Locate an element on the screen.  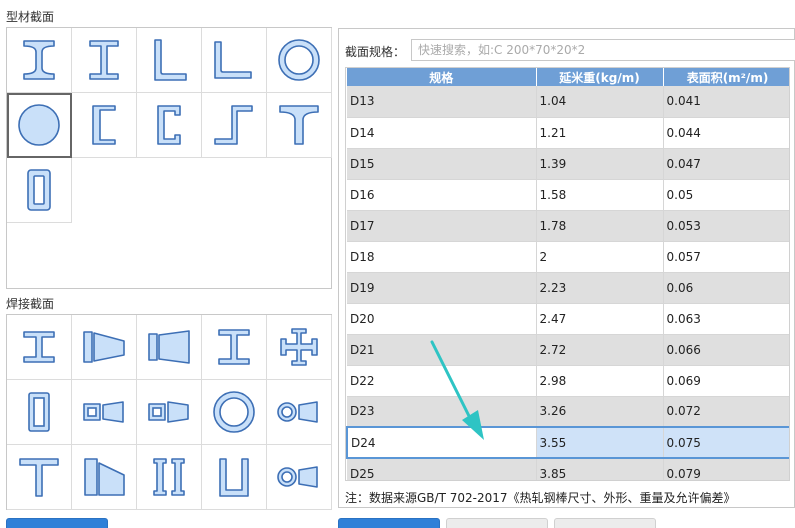
welded-h-beam-icon is located at coordinates (234, 347).